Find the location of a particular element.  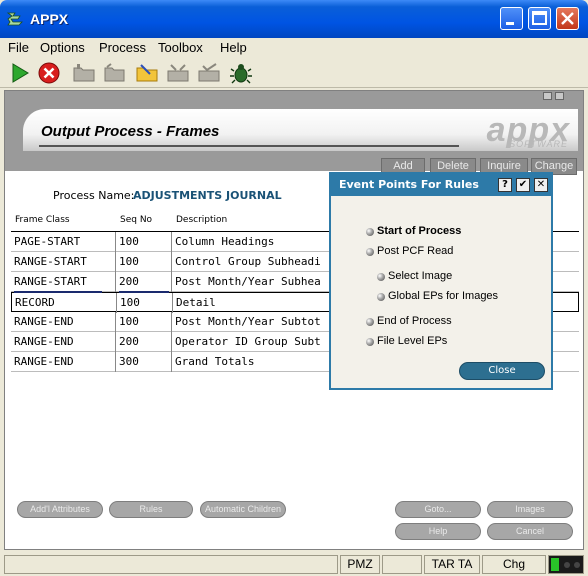

activity-light-icon is located at coordinates (565, 564).